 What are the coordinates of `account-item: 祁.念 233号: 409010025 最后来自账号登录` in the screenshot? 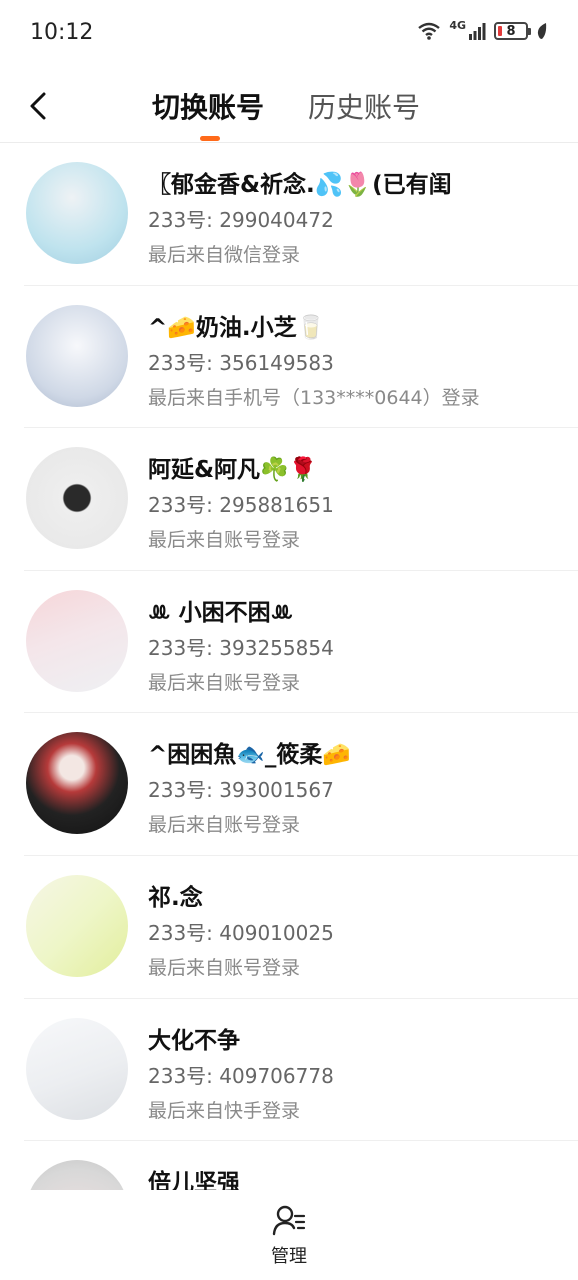 It's located at (289, 927).